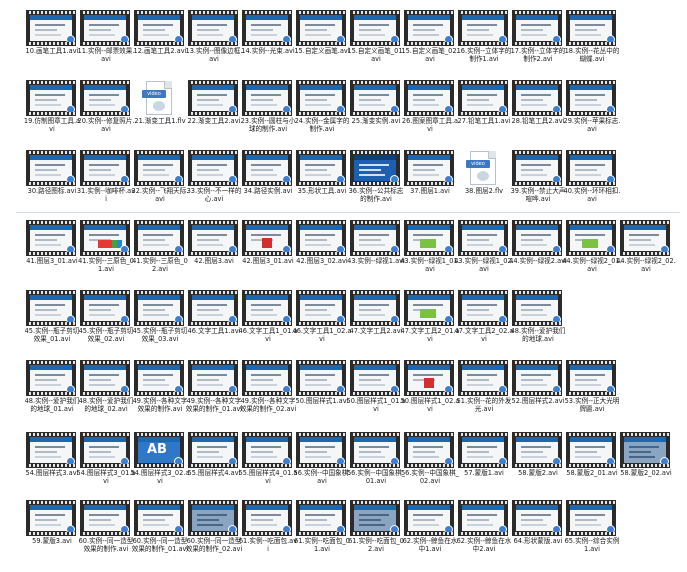 Image resolution: width=687 pixels, height=572 pixels. I want to click on file-item: 37.图层1.avi, so click(430, 186).